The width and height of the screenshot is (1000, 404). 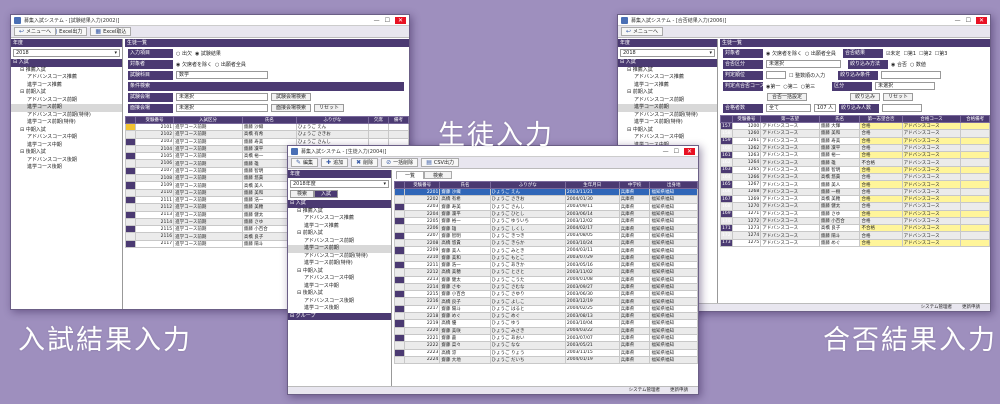 I want to click on table-row: 2216 高橋 良子 ひょうご よしこ 2003/12/19 兵庫県 福知県福知, so click(x=546, y=301).